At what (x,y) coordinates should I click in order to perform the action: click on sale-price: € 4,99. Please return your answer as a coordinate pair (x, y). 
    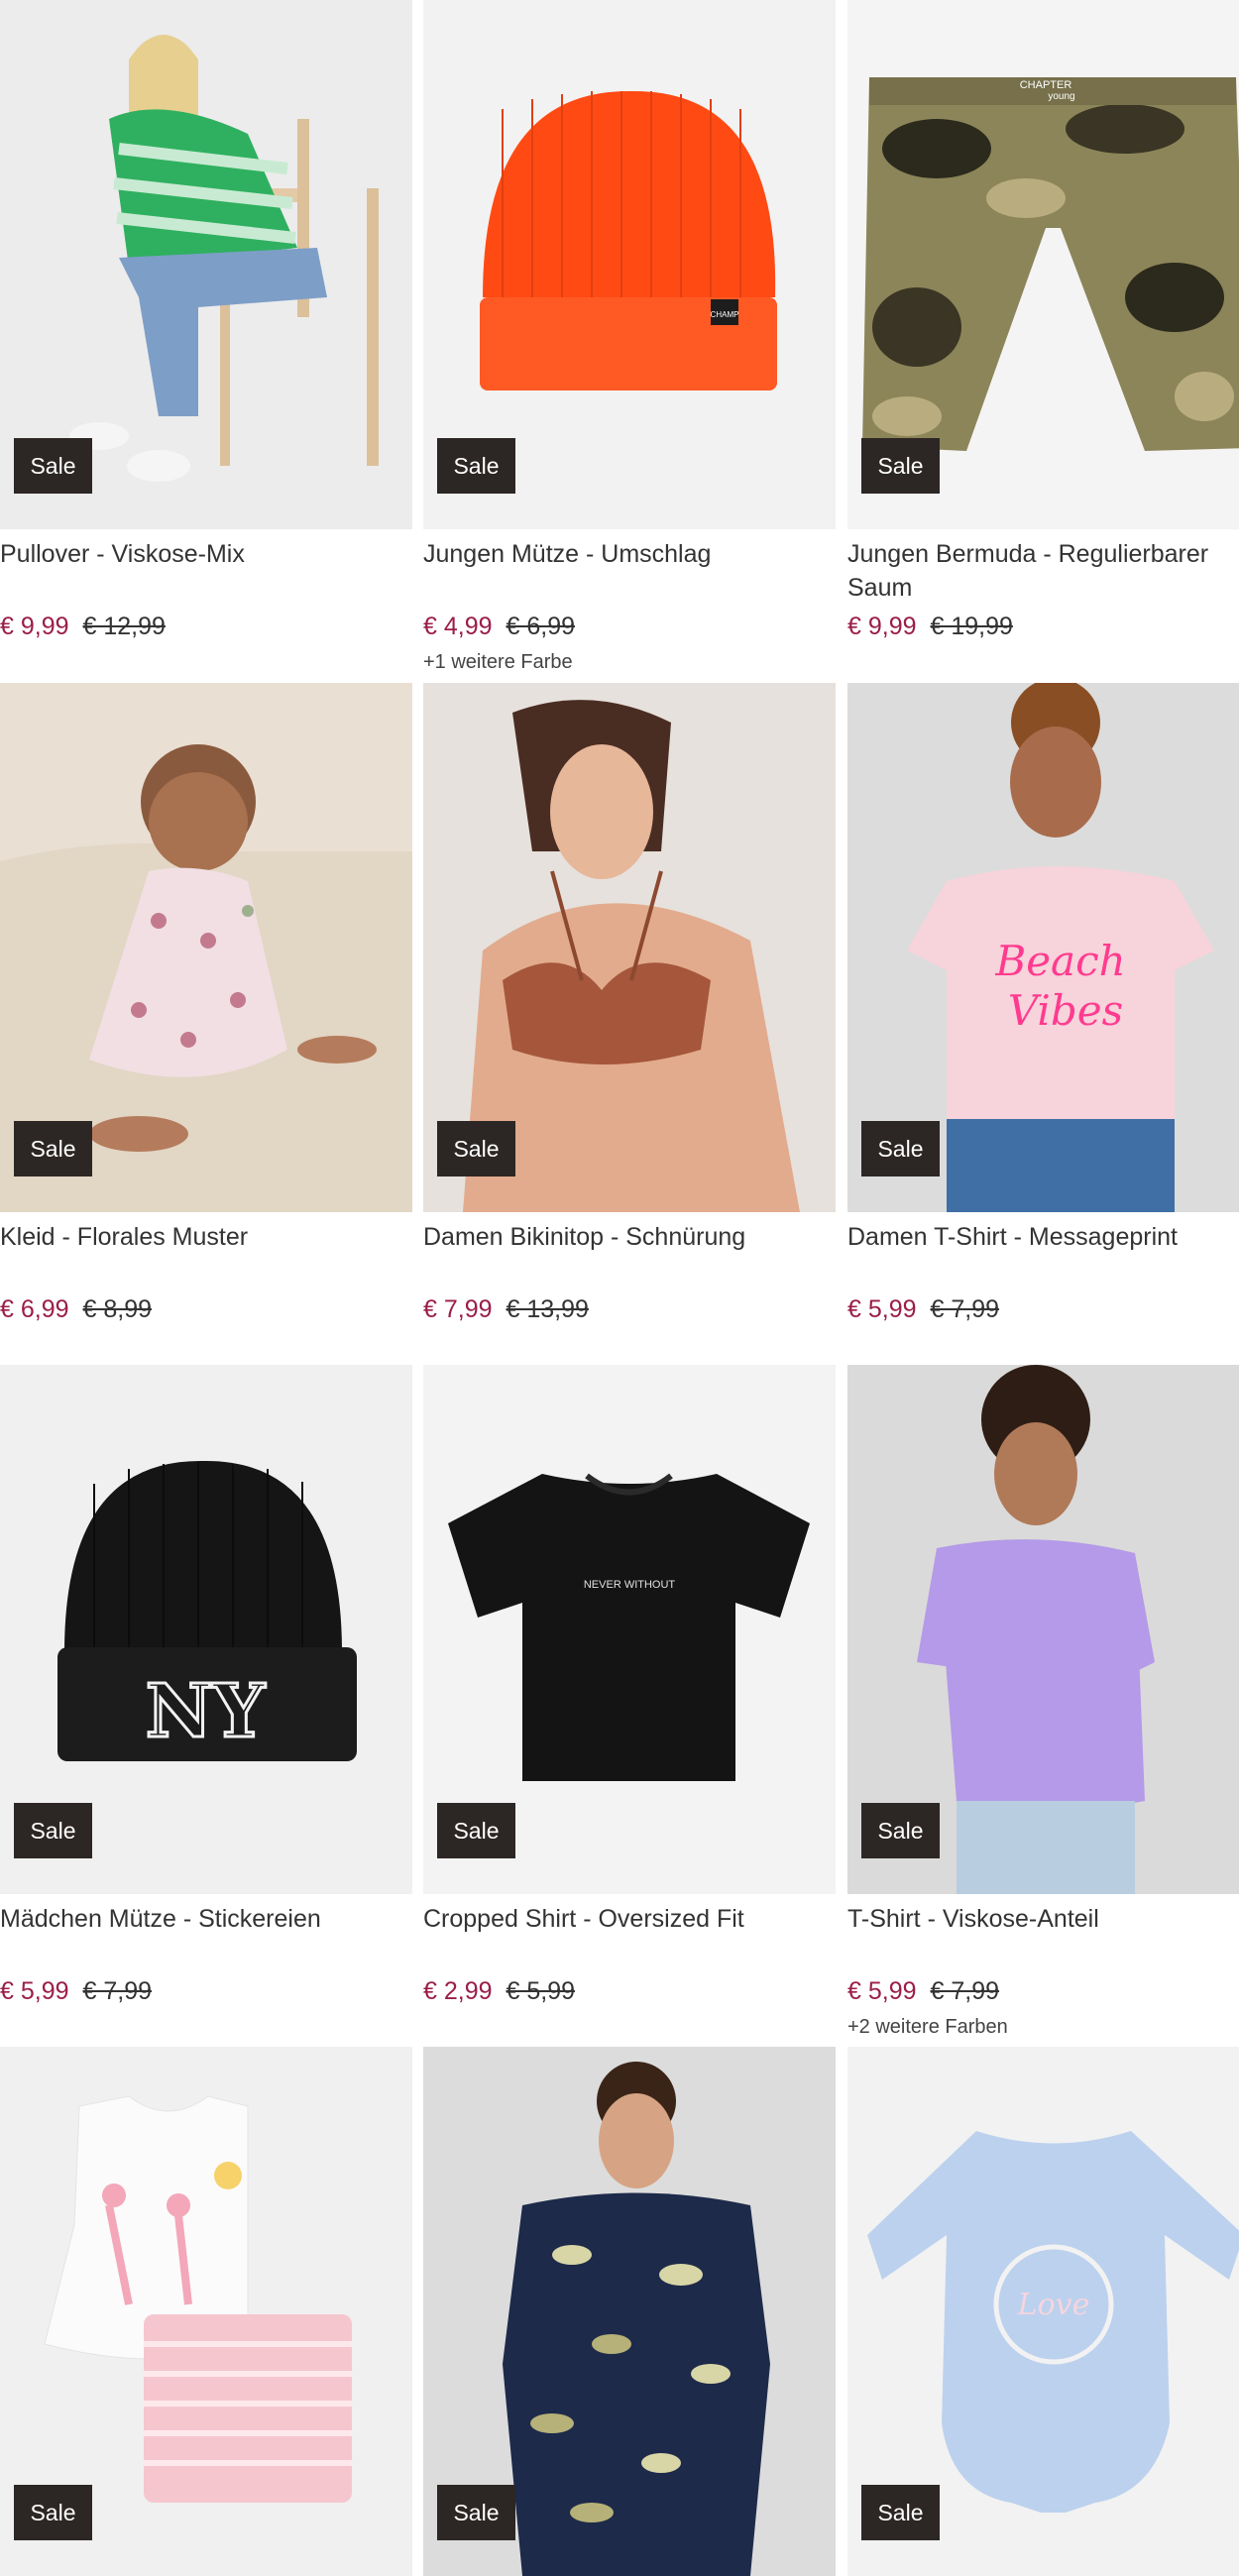
    Looking at the image, I should click on (458, 626).